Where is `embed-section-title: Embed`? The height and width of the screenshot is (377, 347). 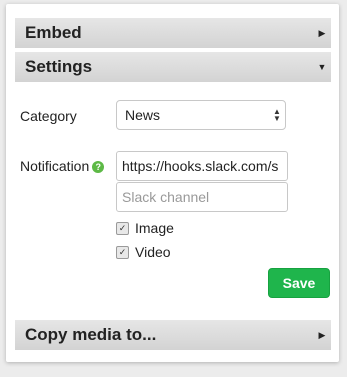 embed-section-title: Embed is located at coordinates (53, 32).